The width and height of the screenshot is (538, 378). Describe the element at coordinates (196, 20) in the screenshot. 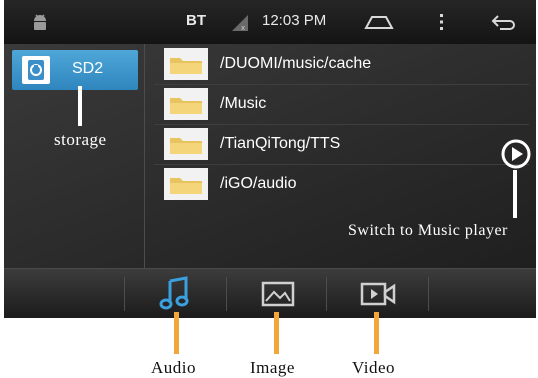

I see `bluetooth-status-label: BT` at that location.